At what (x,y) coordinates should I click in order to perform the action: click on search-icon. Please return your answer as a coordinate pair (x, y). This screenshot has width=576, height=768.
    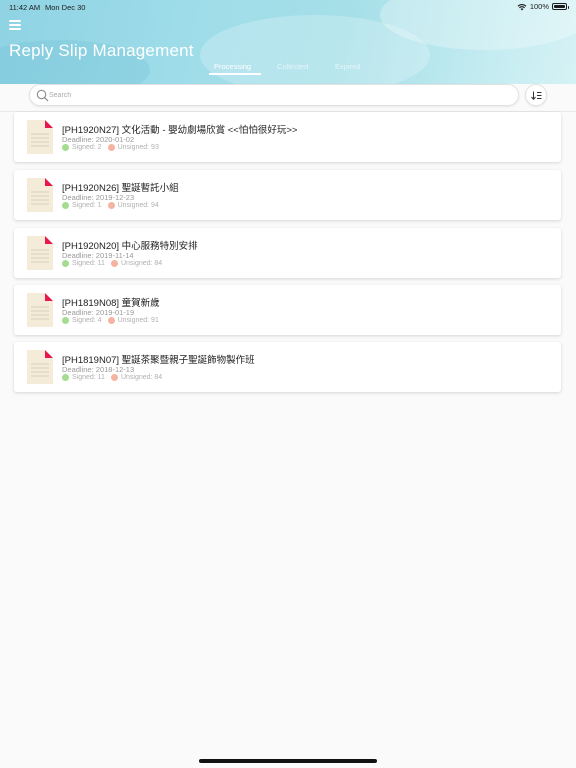
    Looking at the image, I should click on (42, 95).